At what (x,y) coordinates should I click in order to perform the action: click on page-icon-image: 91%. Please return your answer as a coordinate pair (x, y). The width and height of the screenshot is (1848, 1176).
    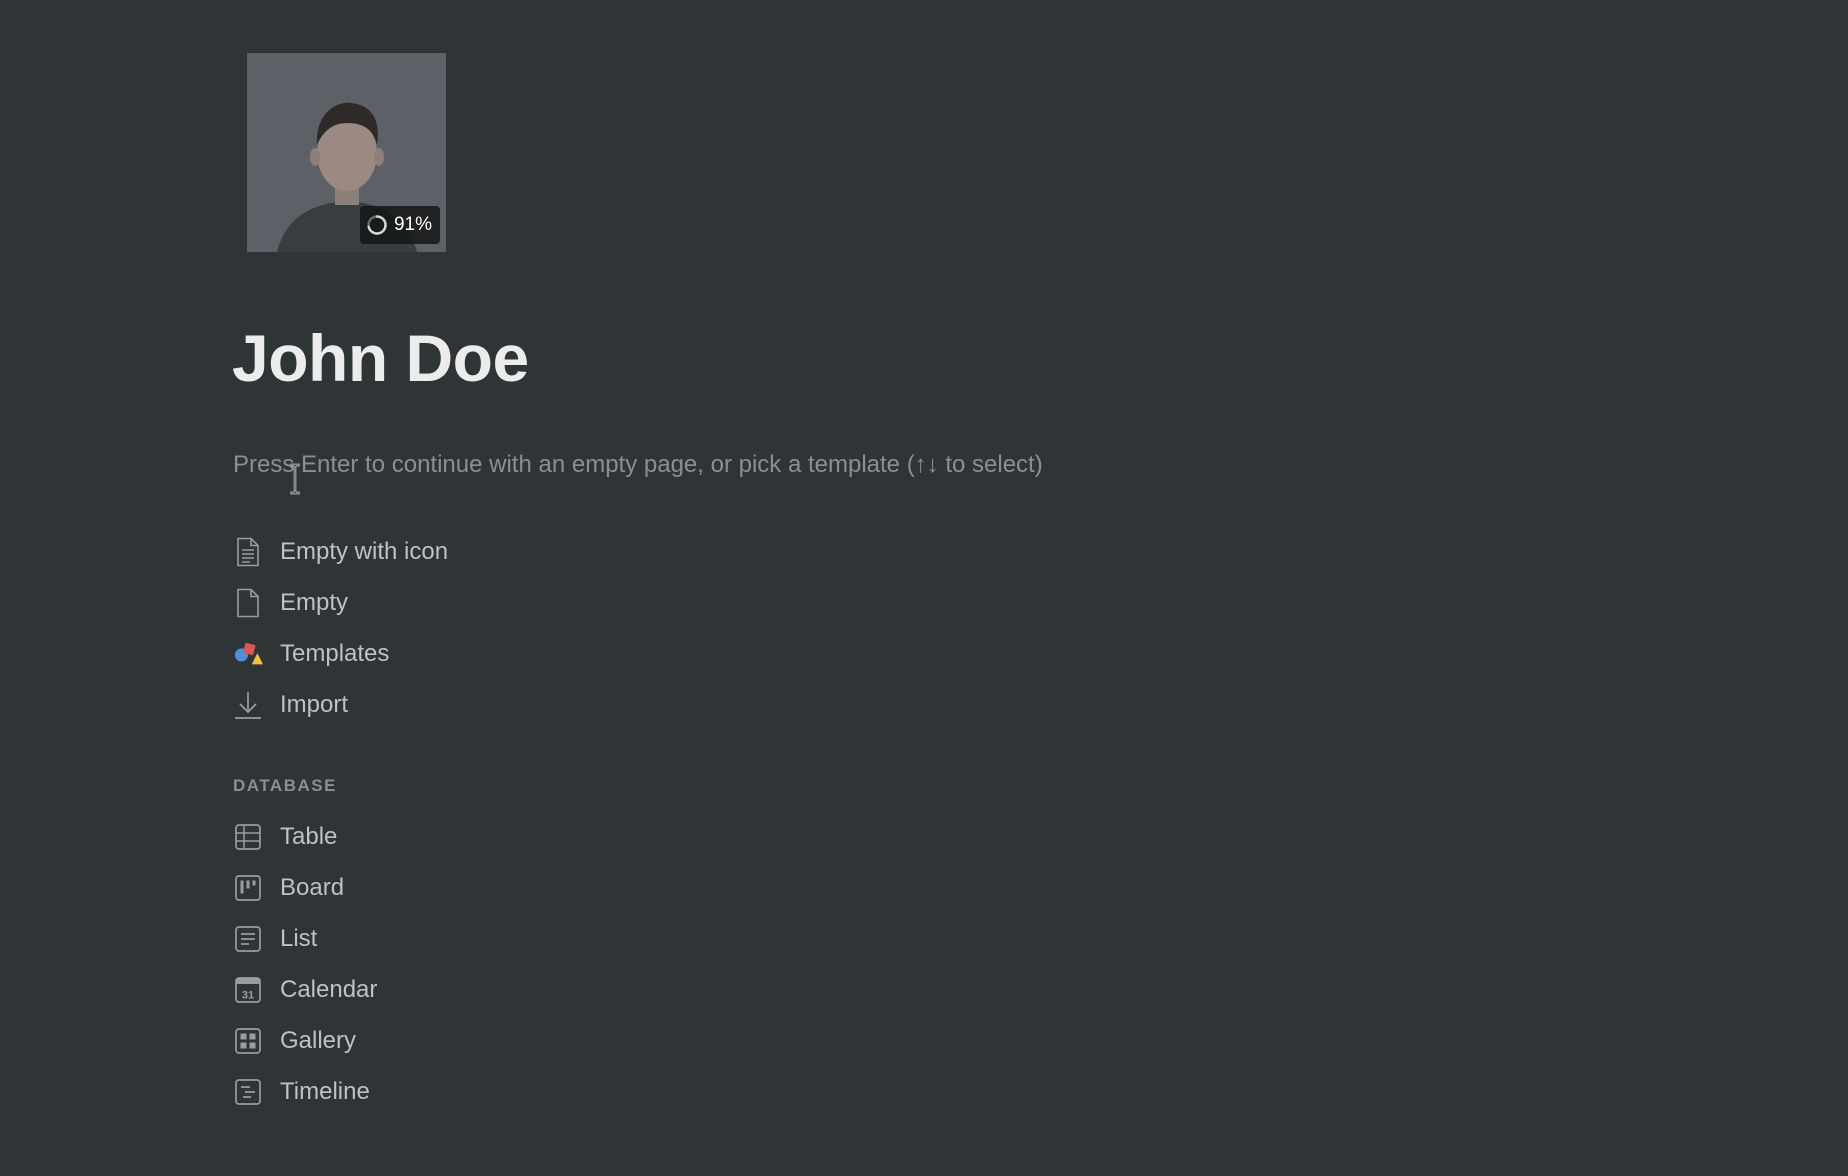
    Looking at the image, I should click on (346, 152).